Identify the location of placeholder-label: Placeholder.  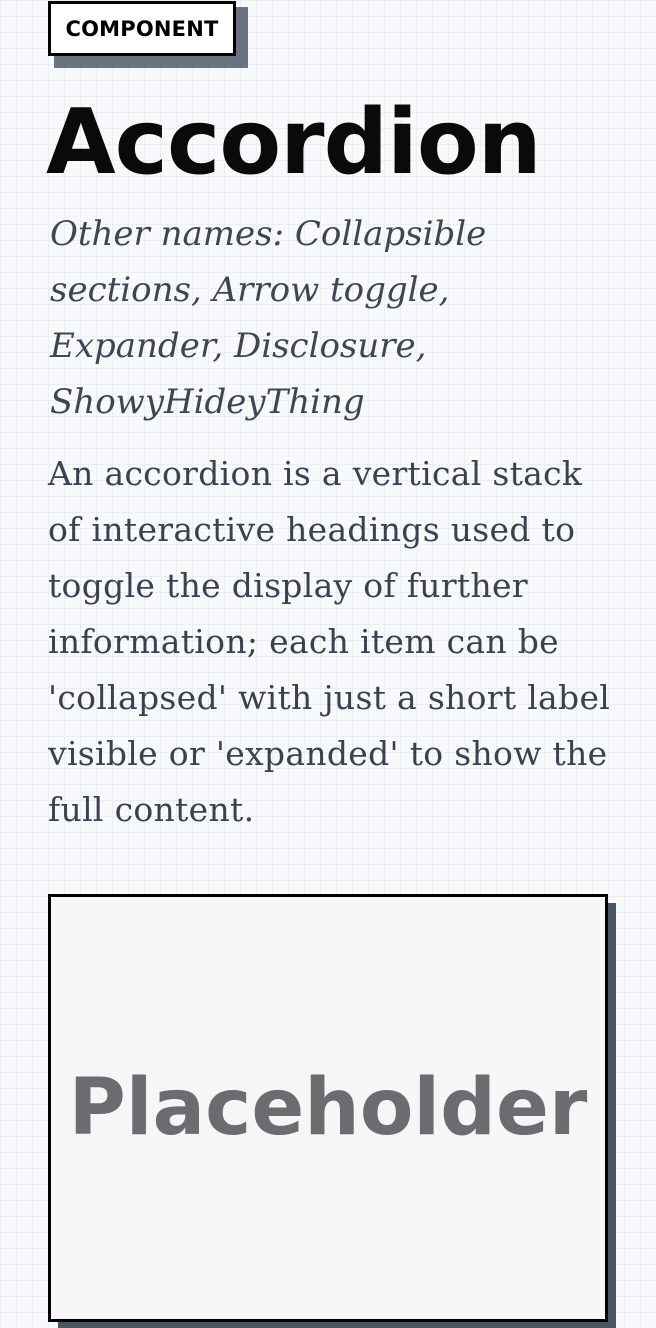
(328, 1108).